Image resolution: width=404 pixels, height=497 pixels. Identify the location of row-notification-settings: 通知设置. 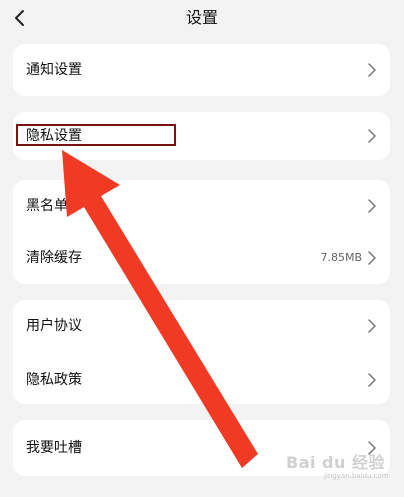
(201, 70).